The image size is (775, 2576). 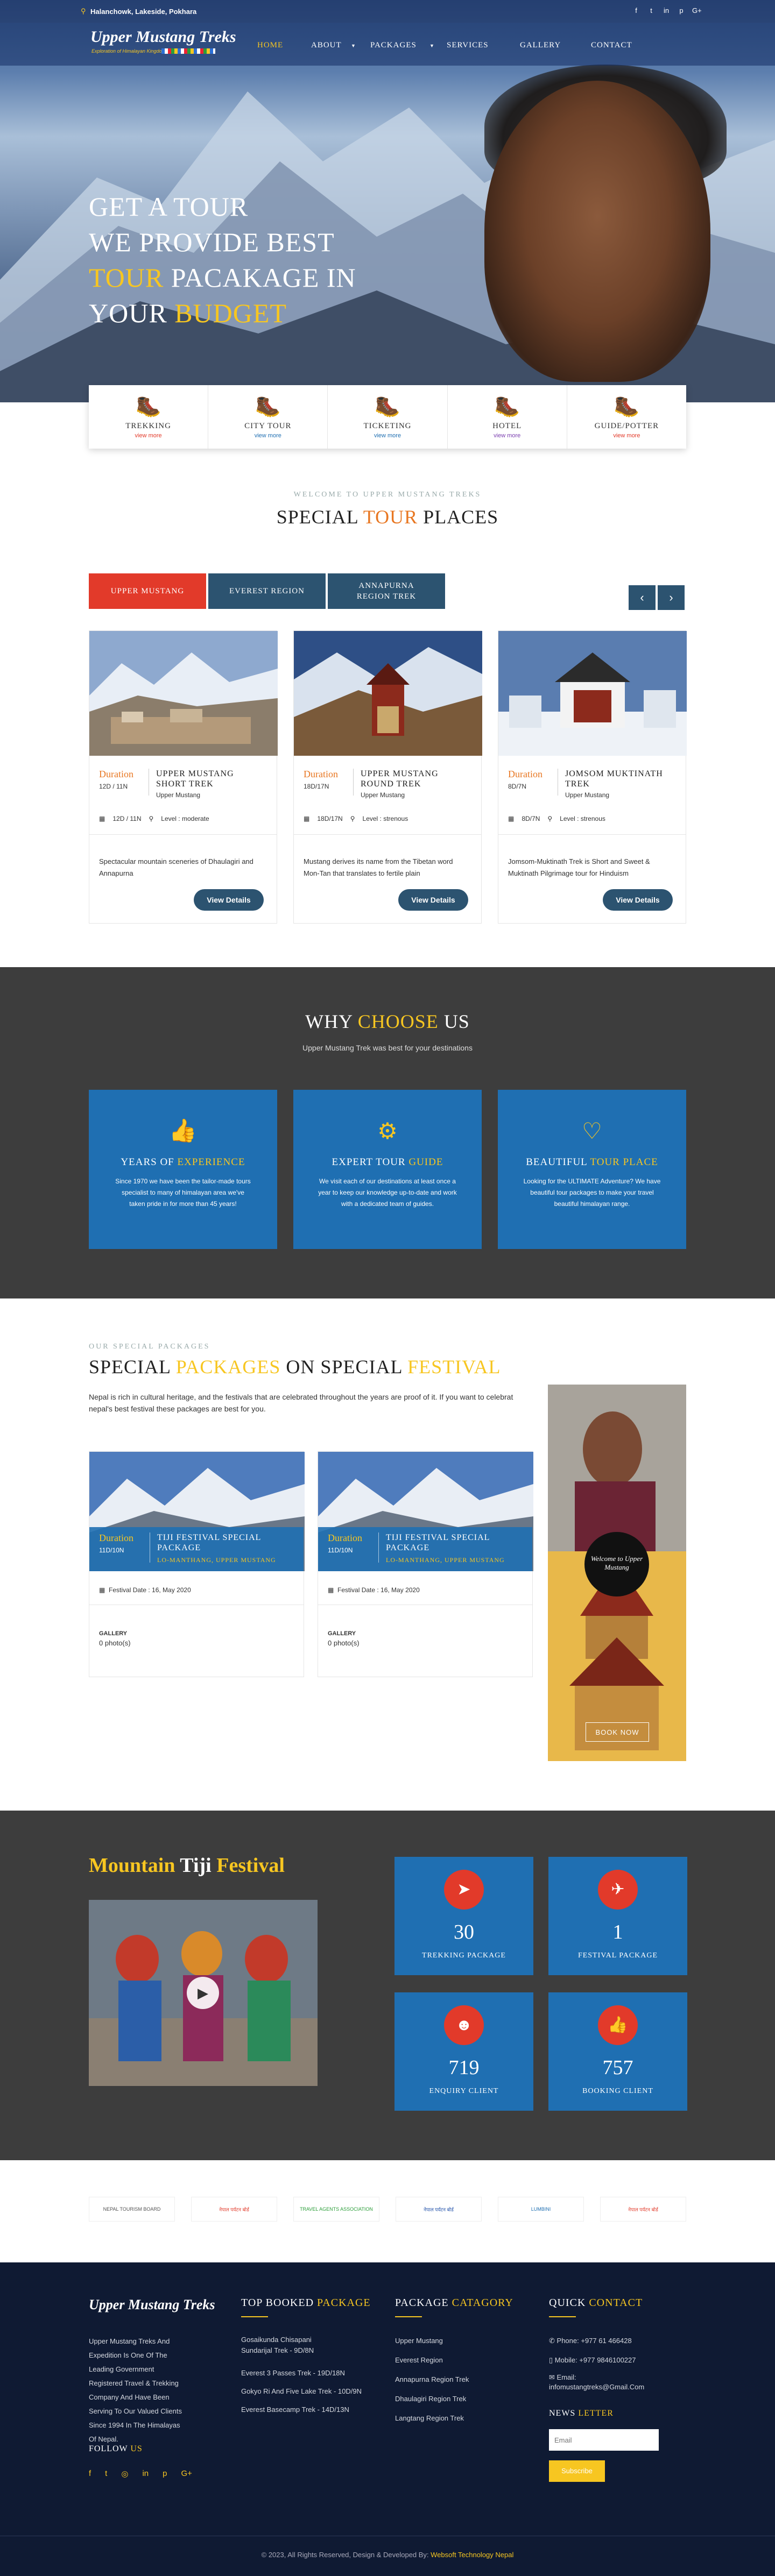 I want to click on tab-upper-mustang: UPPER MUSTANG, so click(x=147, y=591).